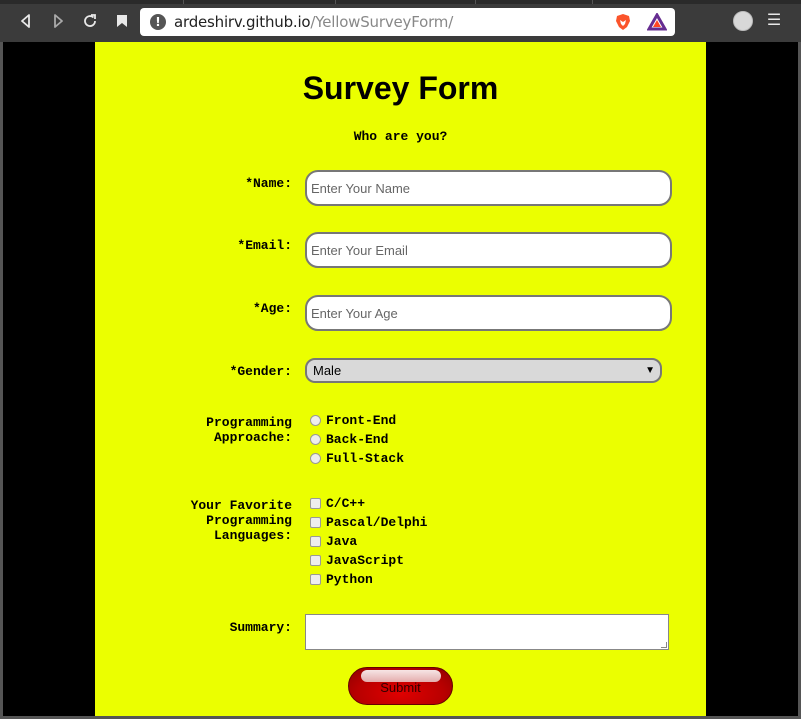  Describe the element at coordinates (774, 21) in the screenshot. I see `menu-icon: ☰` at that location.